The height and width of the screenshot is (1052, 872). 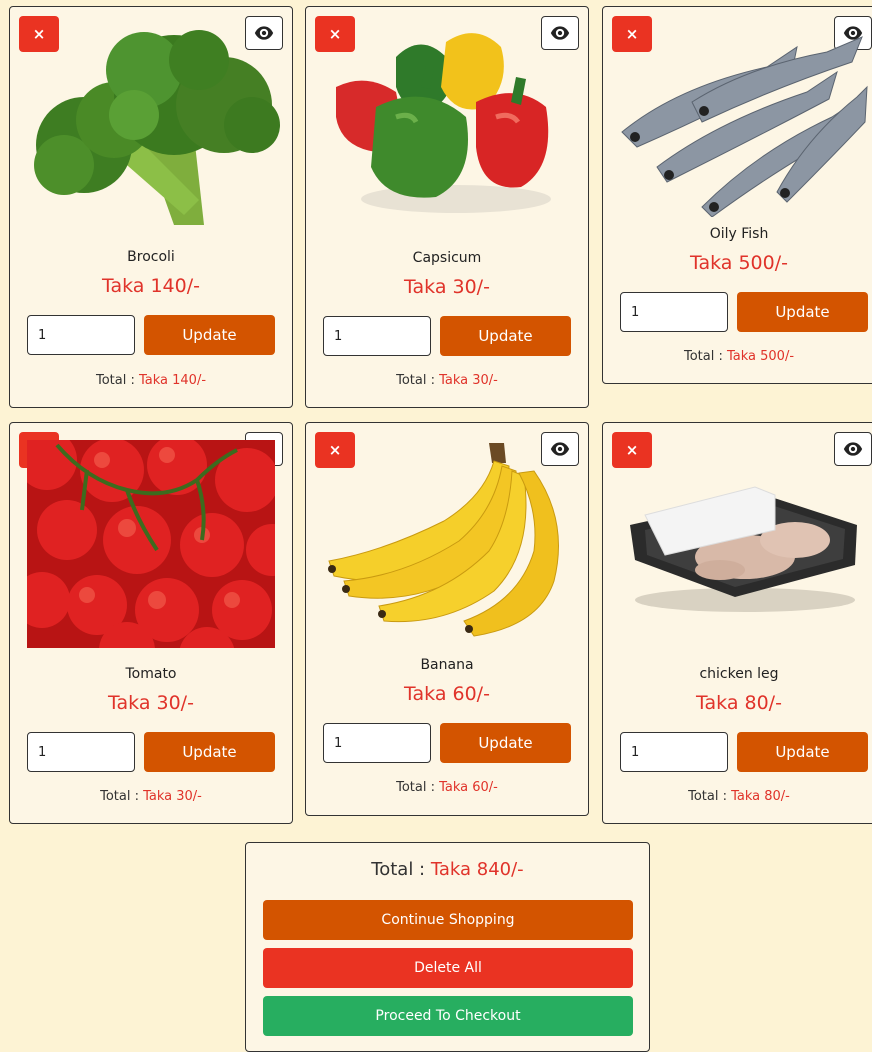 I want to click on tomato-image, so click(x=151, y=544).